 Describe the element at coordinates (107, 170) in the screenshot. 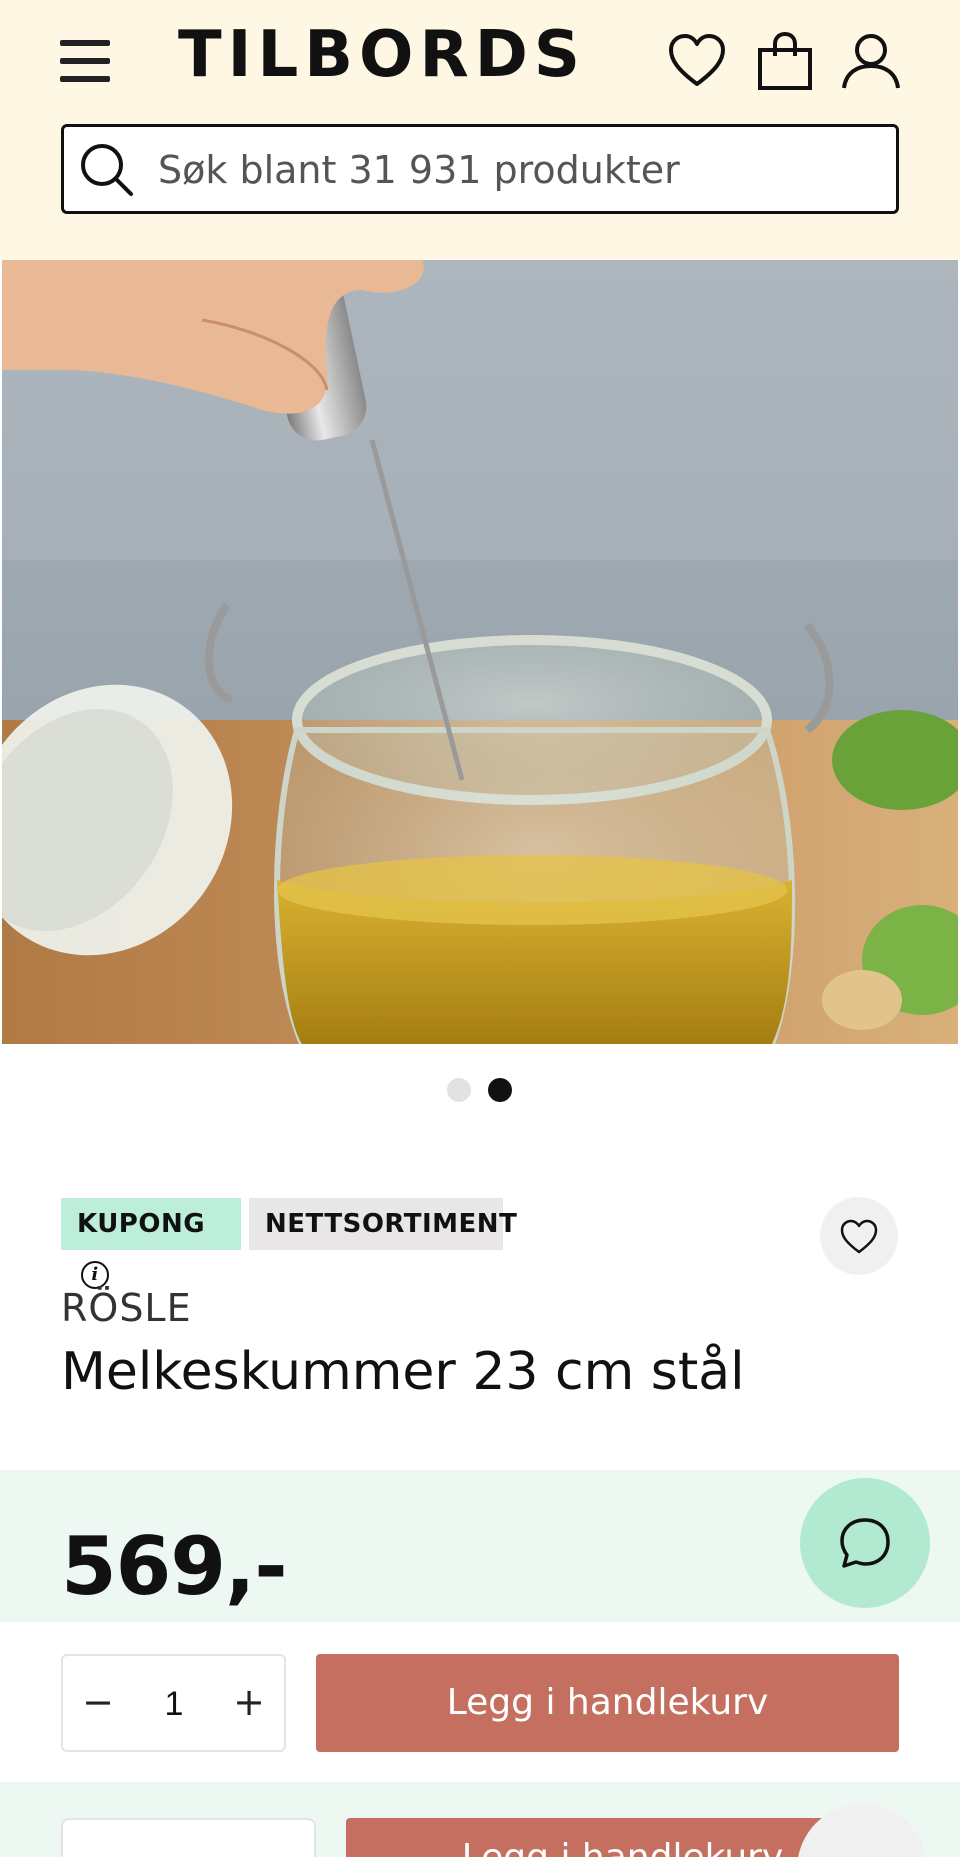

I see `search-icon` at that location.